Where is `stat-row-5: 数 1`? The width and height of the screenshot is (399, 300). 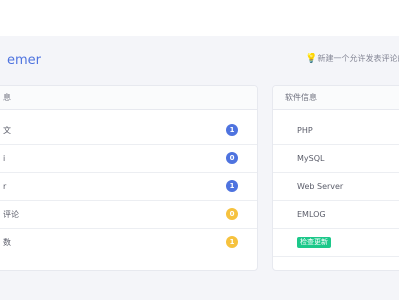
stat-row-5: 数 1 is located at coordinates (128, 243).